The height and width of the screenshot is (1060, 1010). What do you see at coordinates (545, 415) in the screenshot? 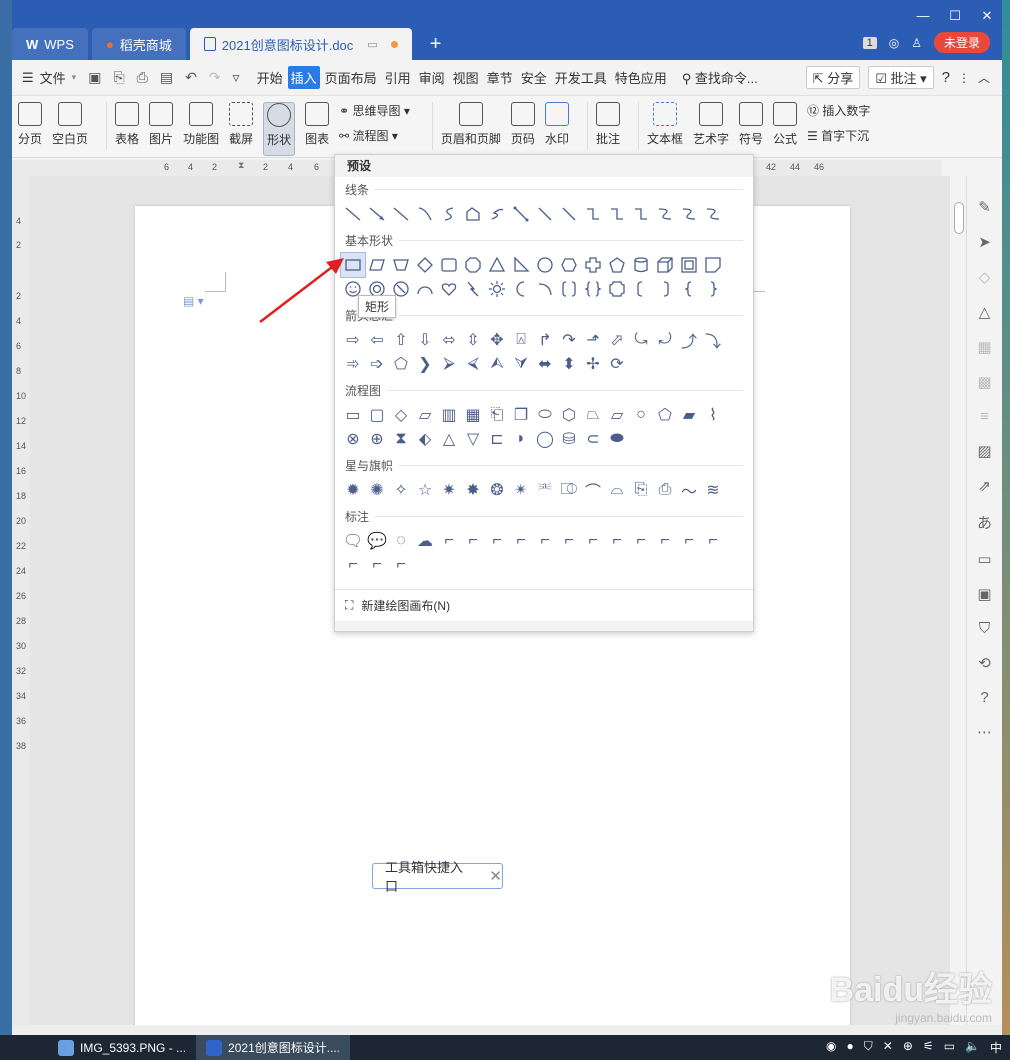
I see `flow-terminator-shape: ⬭` at bounding box center [545, 415].